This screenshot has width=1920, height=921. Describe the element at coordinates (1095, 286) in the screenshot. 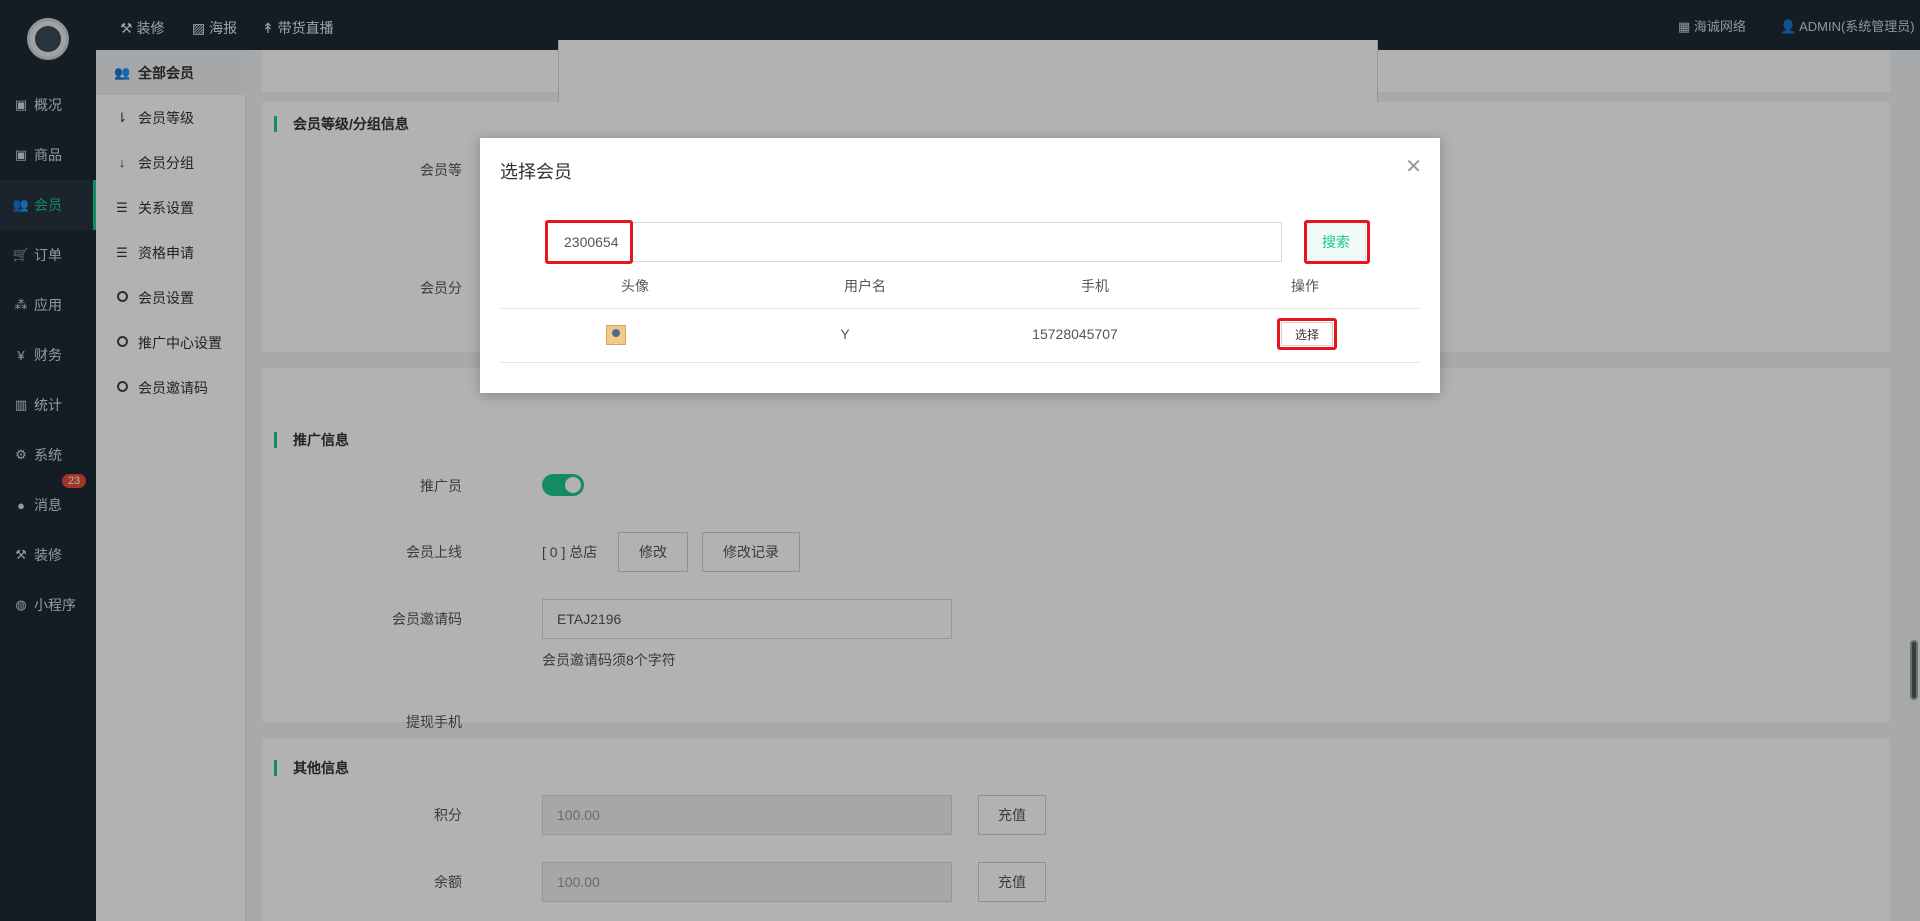

I see `column-header-phone: 手机` at that location.